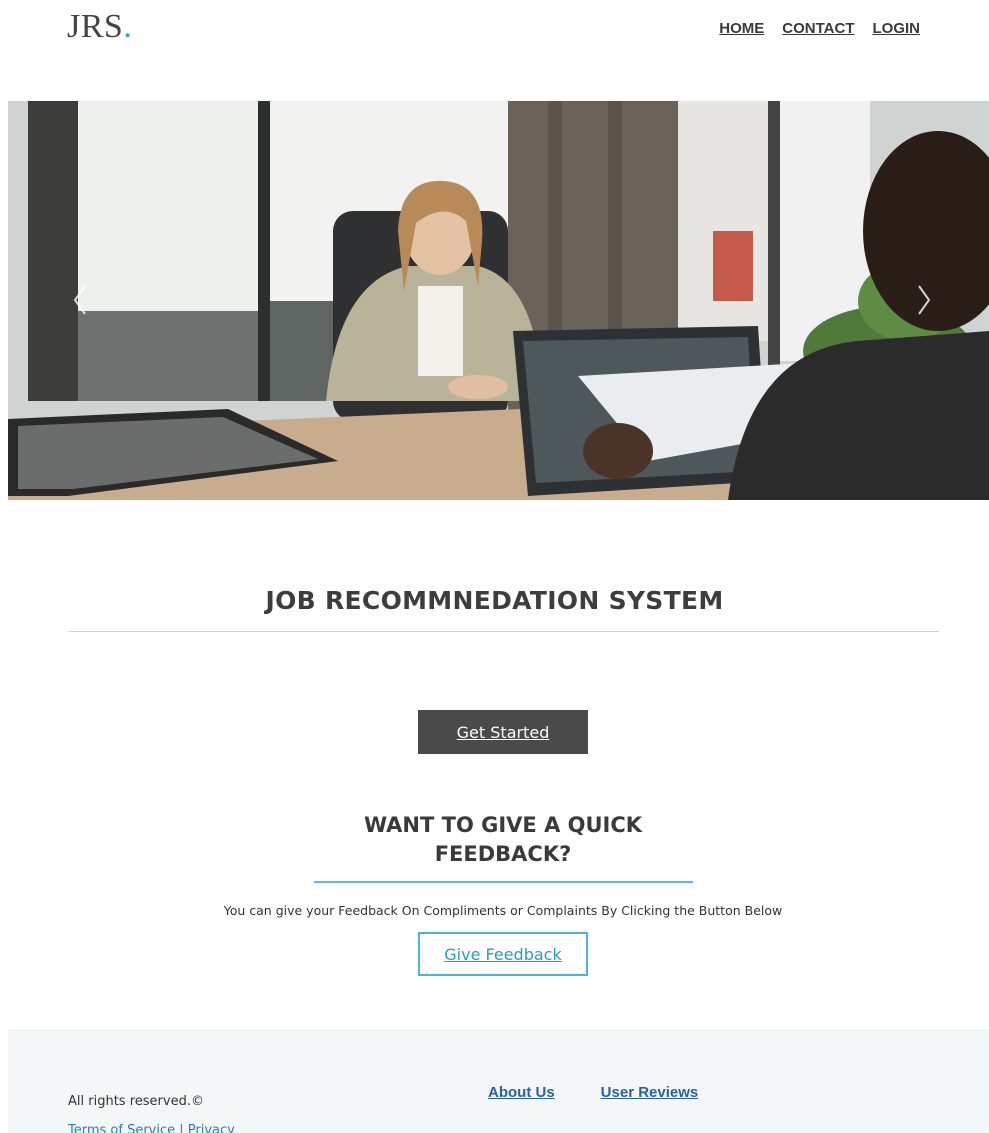 This screenshot has height=1133, width=989. I want to click on chevron-left-icon, so click(79, 300).